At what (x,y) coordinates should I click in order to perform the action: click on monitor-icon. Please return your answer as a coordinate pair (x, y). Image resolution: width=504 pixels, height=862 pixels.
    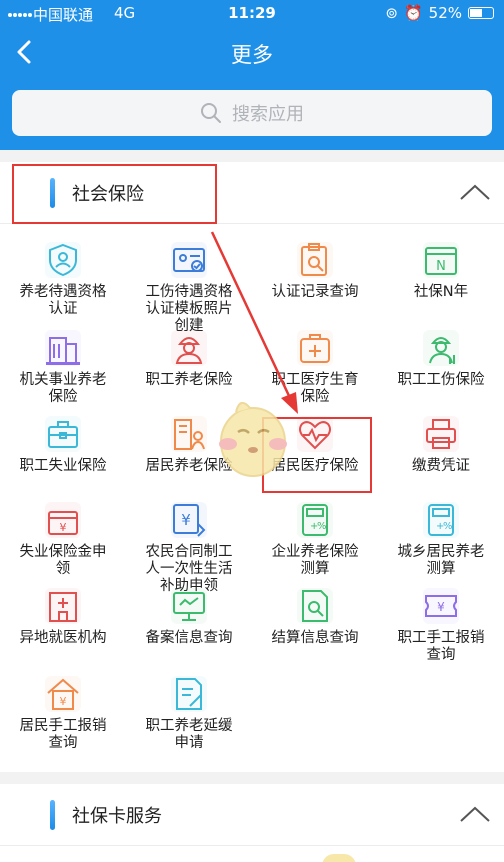
    Looking at the image, I should click on (189, 606).